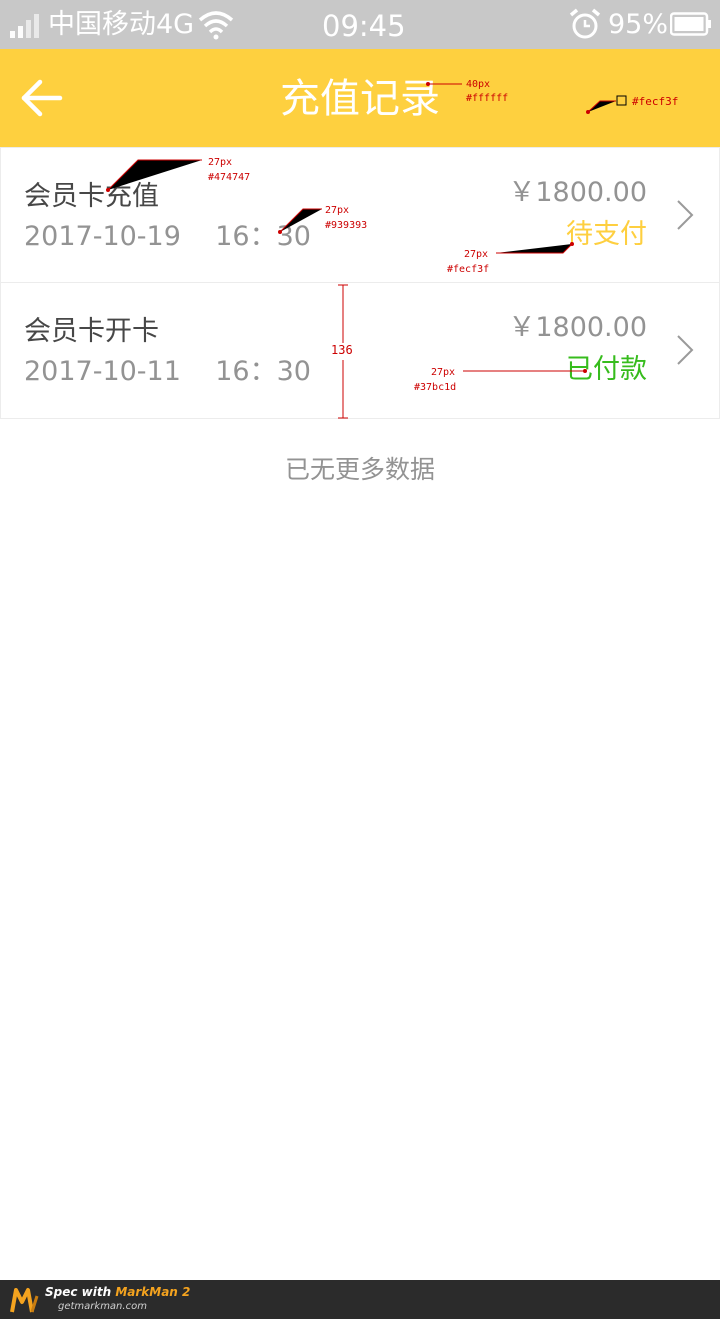 Image resolution: width=720 pixels, height=1319 pixels. I want to click on annotation-date-color: #939393, so click(346, 225).